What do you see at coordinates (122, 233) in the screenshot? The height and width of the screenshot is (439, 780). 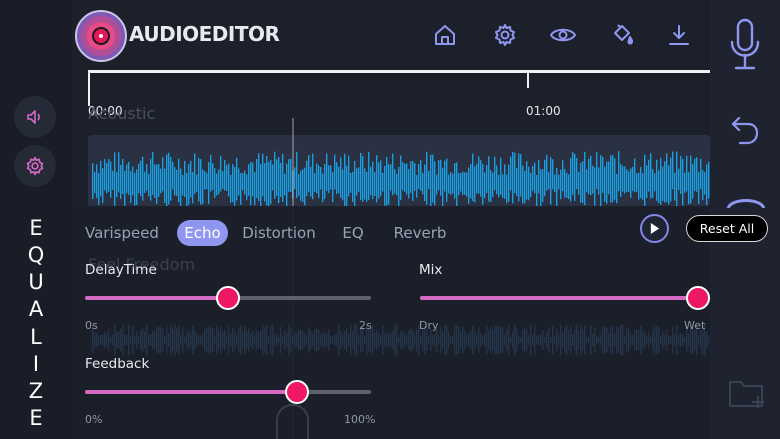 I see `tab-varispeed: Varispeed` at bounding box center [122, 233].